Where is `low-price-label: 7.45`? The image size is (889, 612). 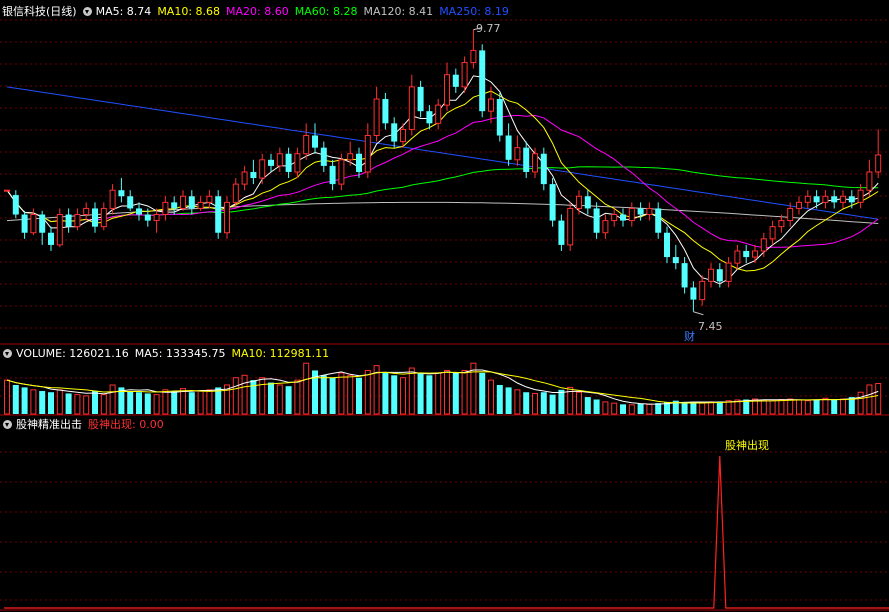 low-price-label: 7.45 is located at coordinates (710, 326).